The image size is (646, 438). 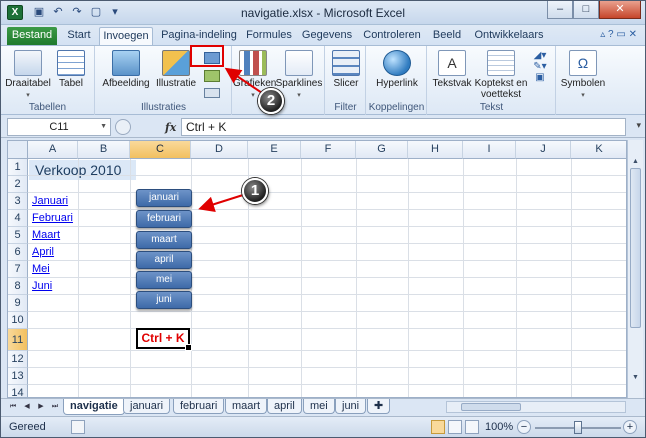 I want to click on first-sheet-icon: ⏮, so click(x=13, y=407).